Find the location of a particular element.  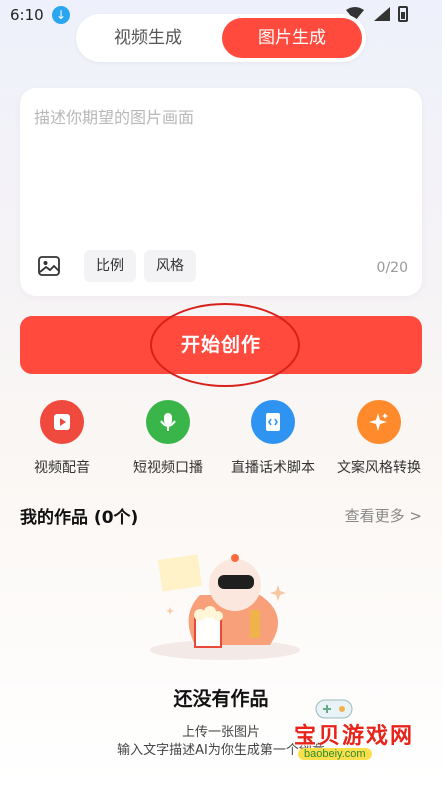

char-count: 0/20 is located at coordinates (392, 268).